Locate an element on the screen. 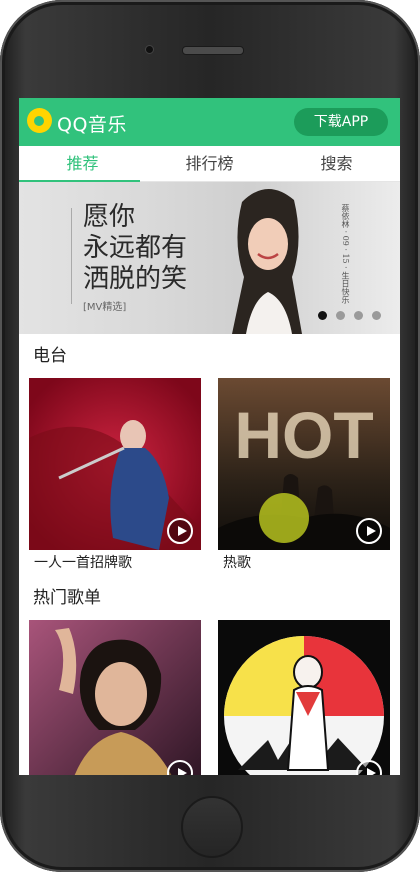 The height and width of the screenshot is (872, 420). tab-bar: 推荐 排行榜 搜索 is located at coordinates (209, 164).